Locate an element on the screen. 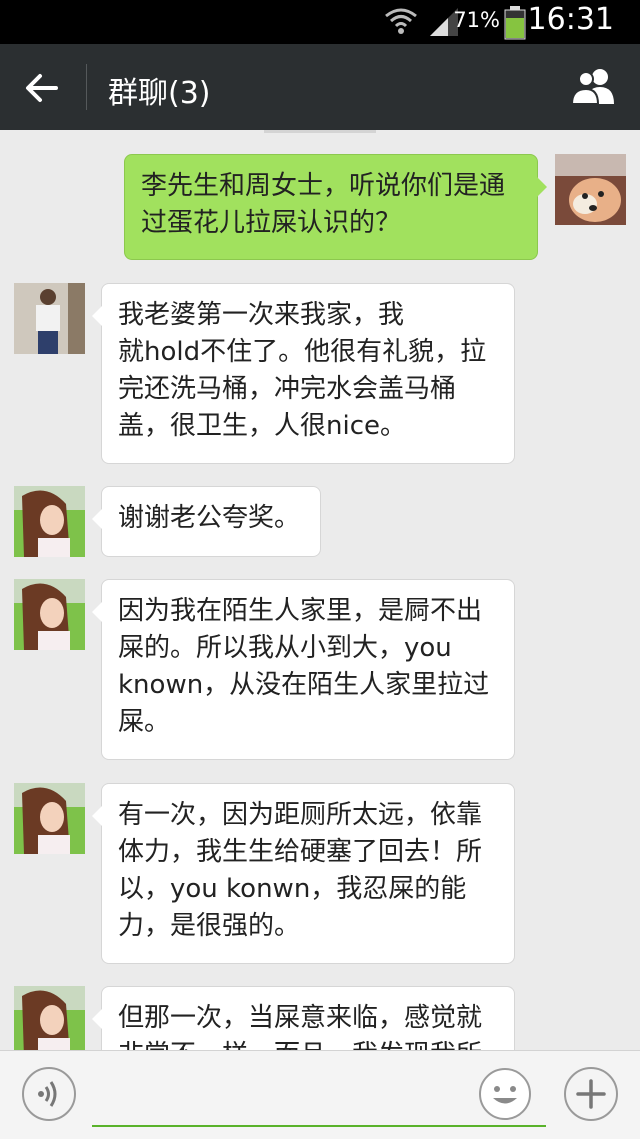  message-line: 但那一次，当屎意来临，感觉就 is located at coordinates (300, 1018).